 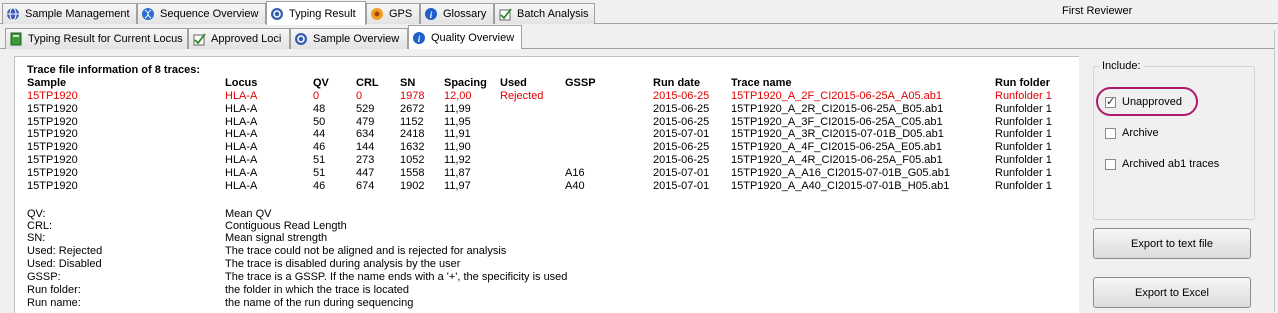 I want to click on export-text-button: Export to text file, so click(x=1172, y=243).